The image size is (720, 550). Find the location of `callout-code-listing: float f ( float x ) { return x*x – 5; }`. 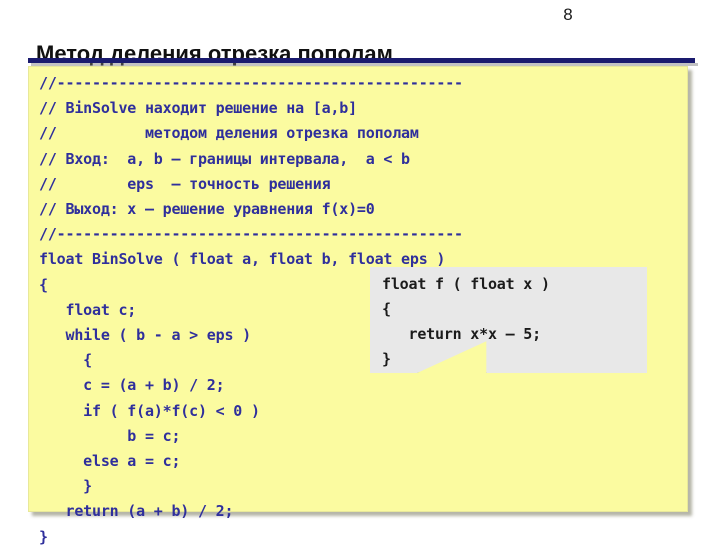

callout-code-listing: float f ( float x ) { return x*x – 5; } is located at coordinates (466, 321).